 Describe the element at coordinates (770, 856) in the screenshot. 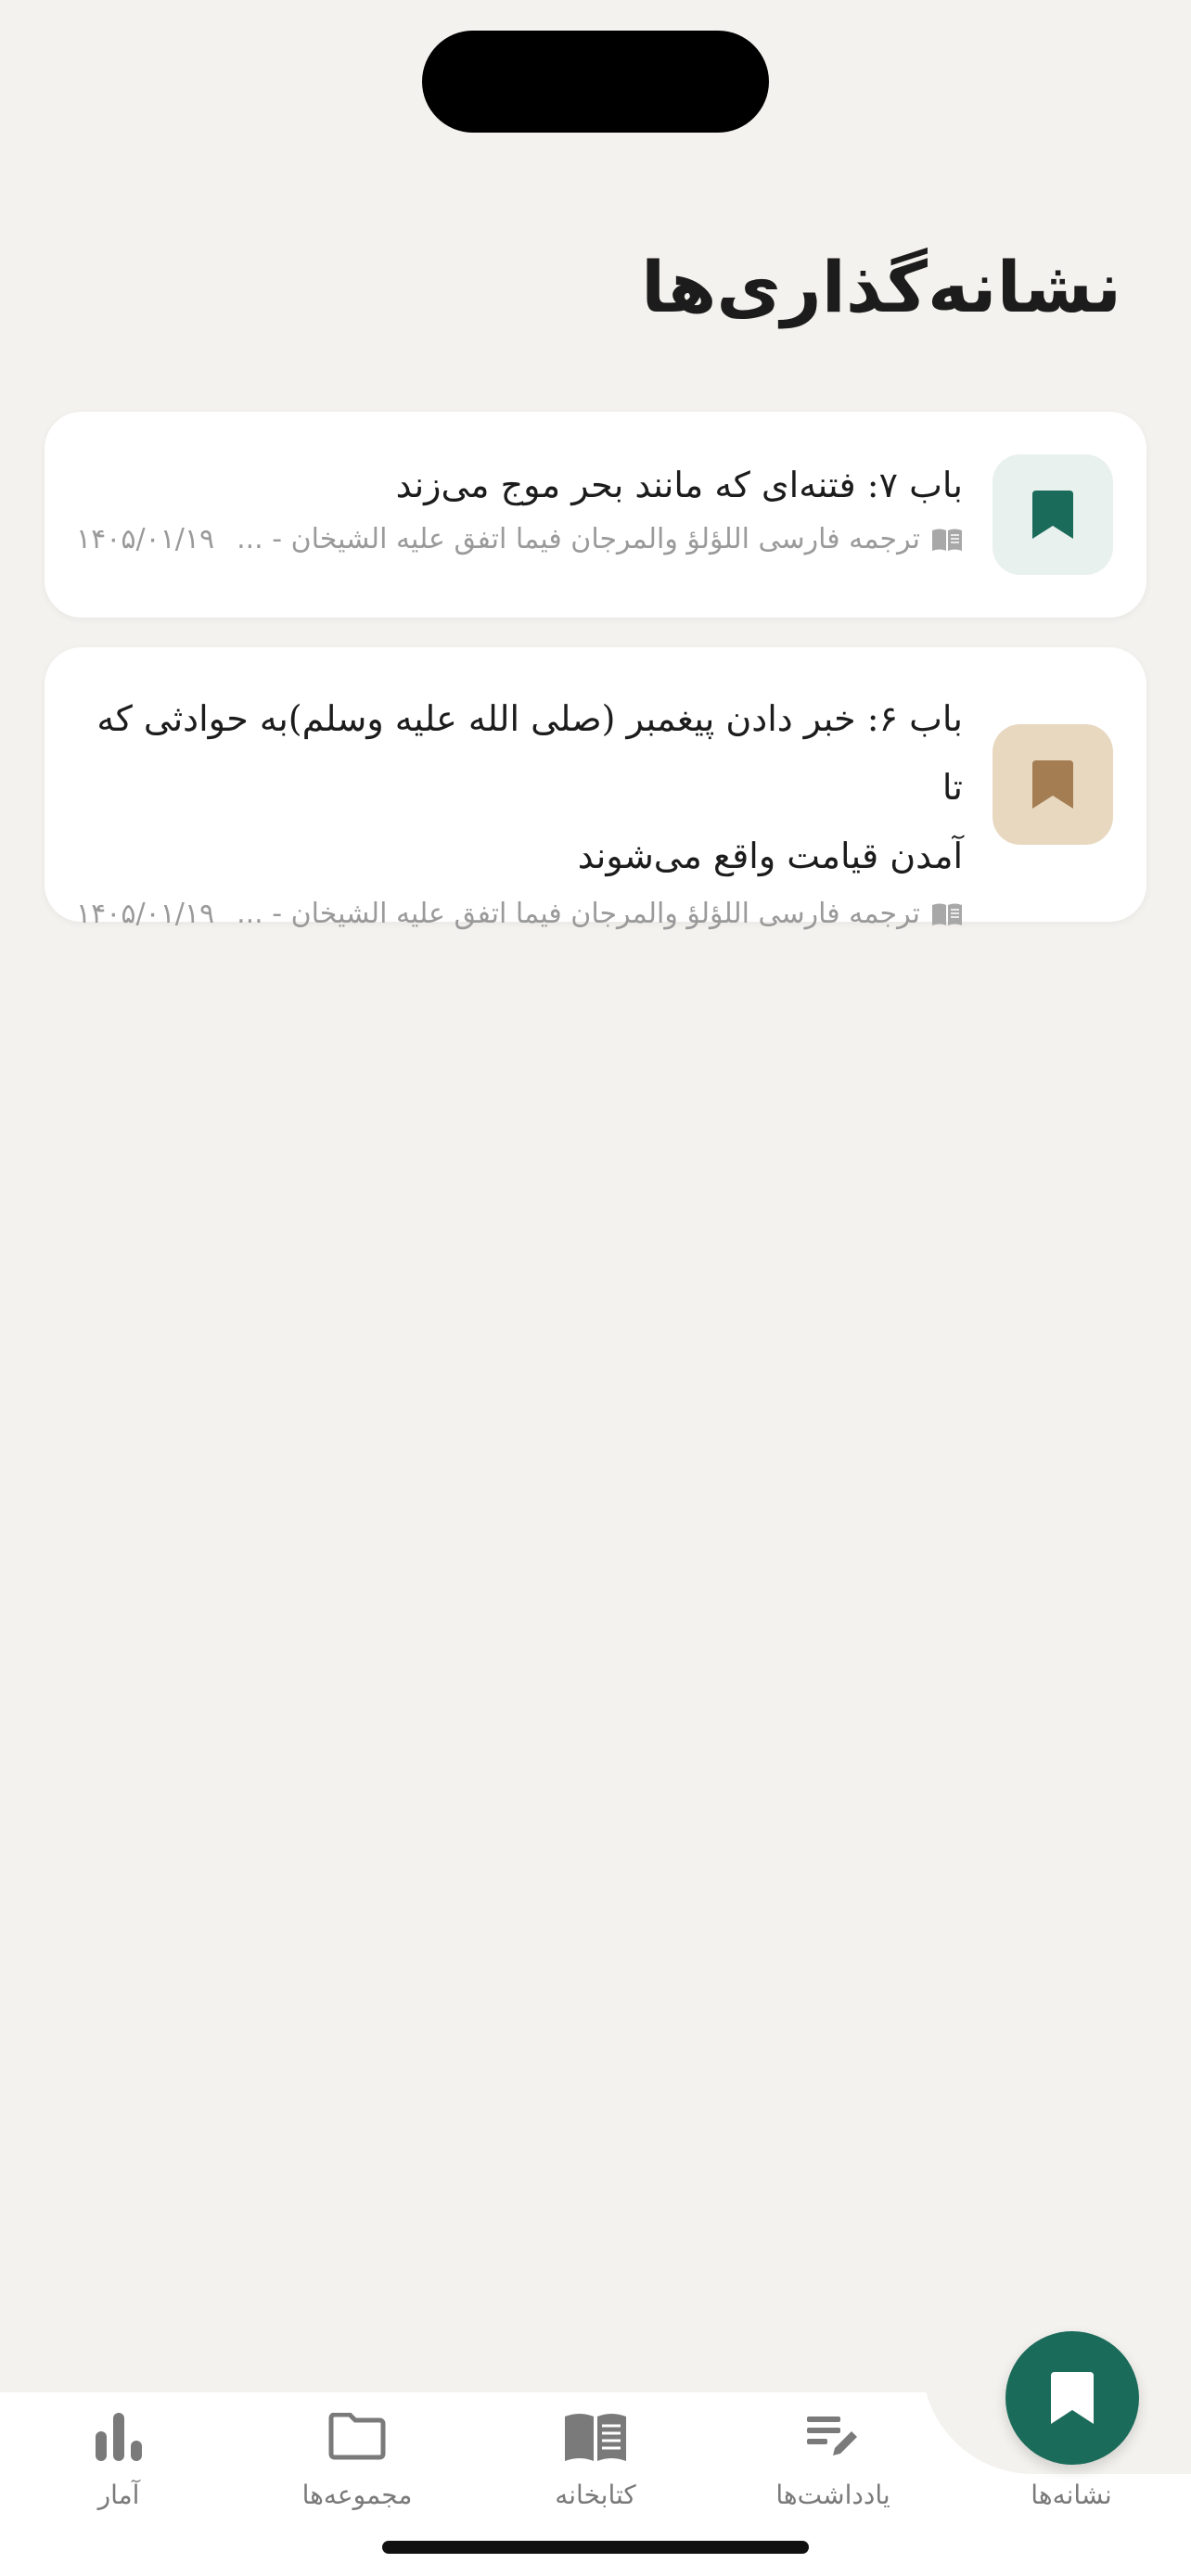

I see `bookmark-title-line2: آمدن قیامت واقع می‌شوند` at that location.